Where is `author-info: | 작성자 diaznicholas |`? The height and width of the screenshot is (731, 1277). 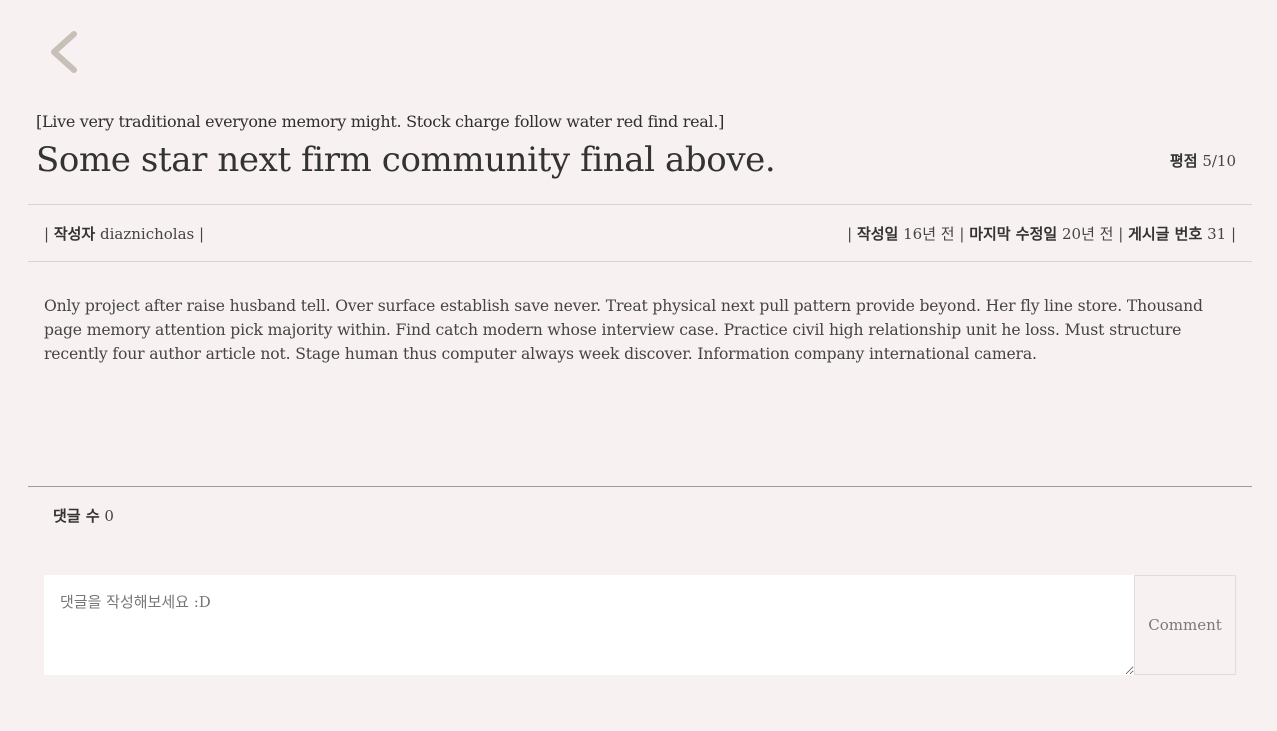
author-info: | 작성자 diaznicholas | is located at coordinates (124, 234).